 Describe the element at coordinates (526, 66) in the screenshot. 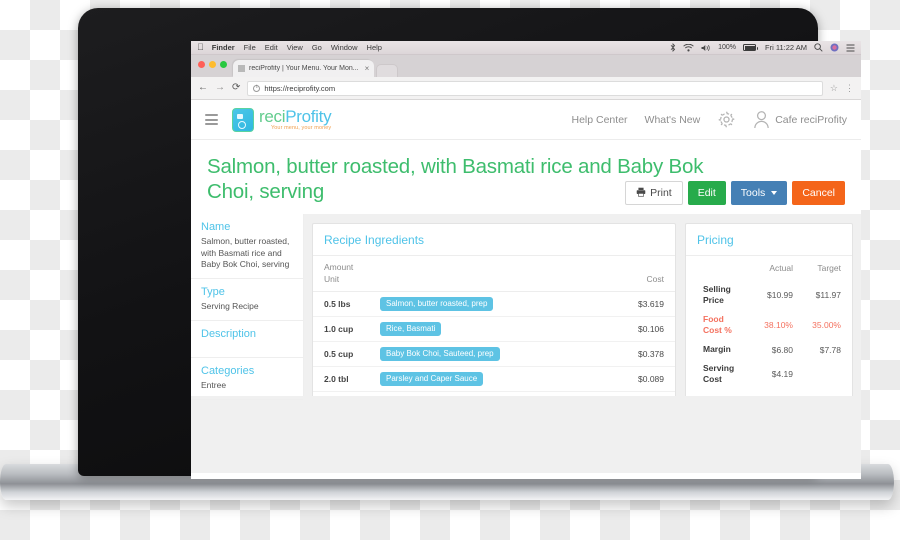

I see `browser-tab-strip: reciProfity | Your Menu. Your Mon... ×` at that location.